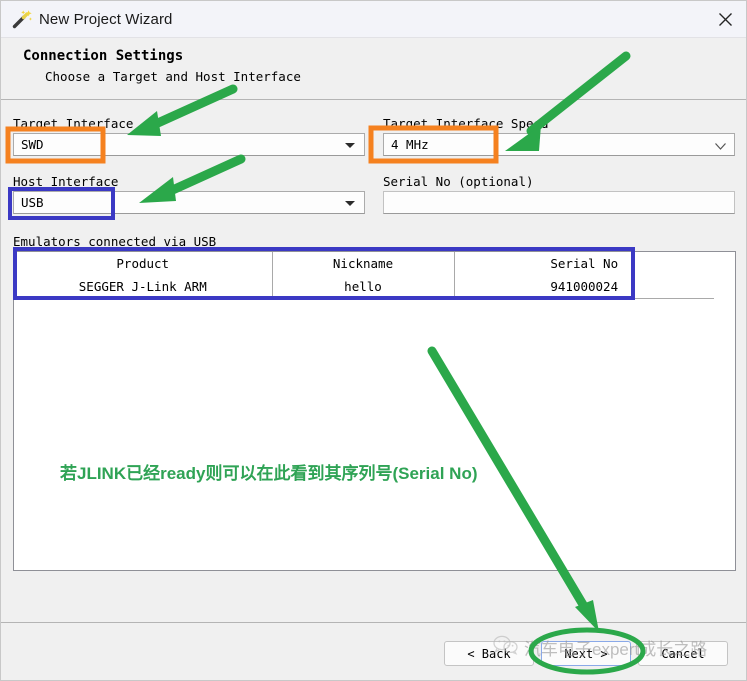  Describe the element at coordinates (584, 263) in the screenshot. I see `column-header-serial-no: Serial No` at that location.